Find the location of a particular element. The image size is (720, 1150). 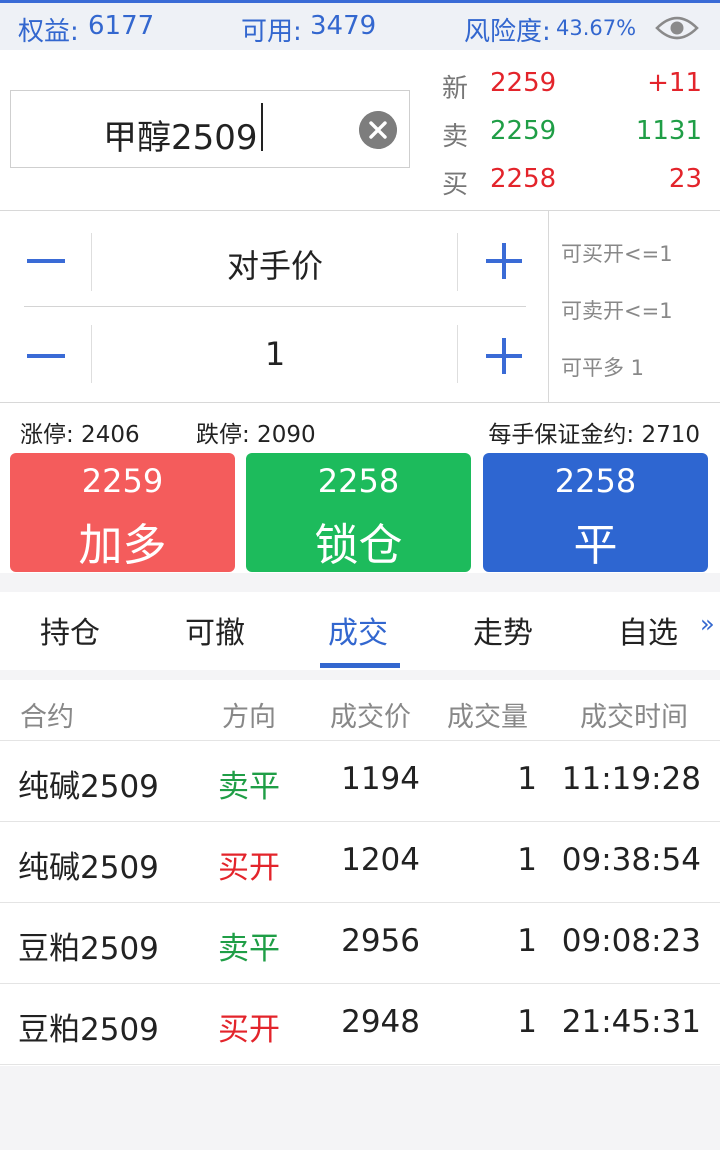

price-limits: 涨停: 2406 跌停: 2090 每手保证金约: 2710 is located at coordinates (360, 428).